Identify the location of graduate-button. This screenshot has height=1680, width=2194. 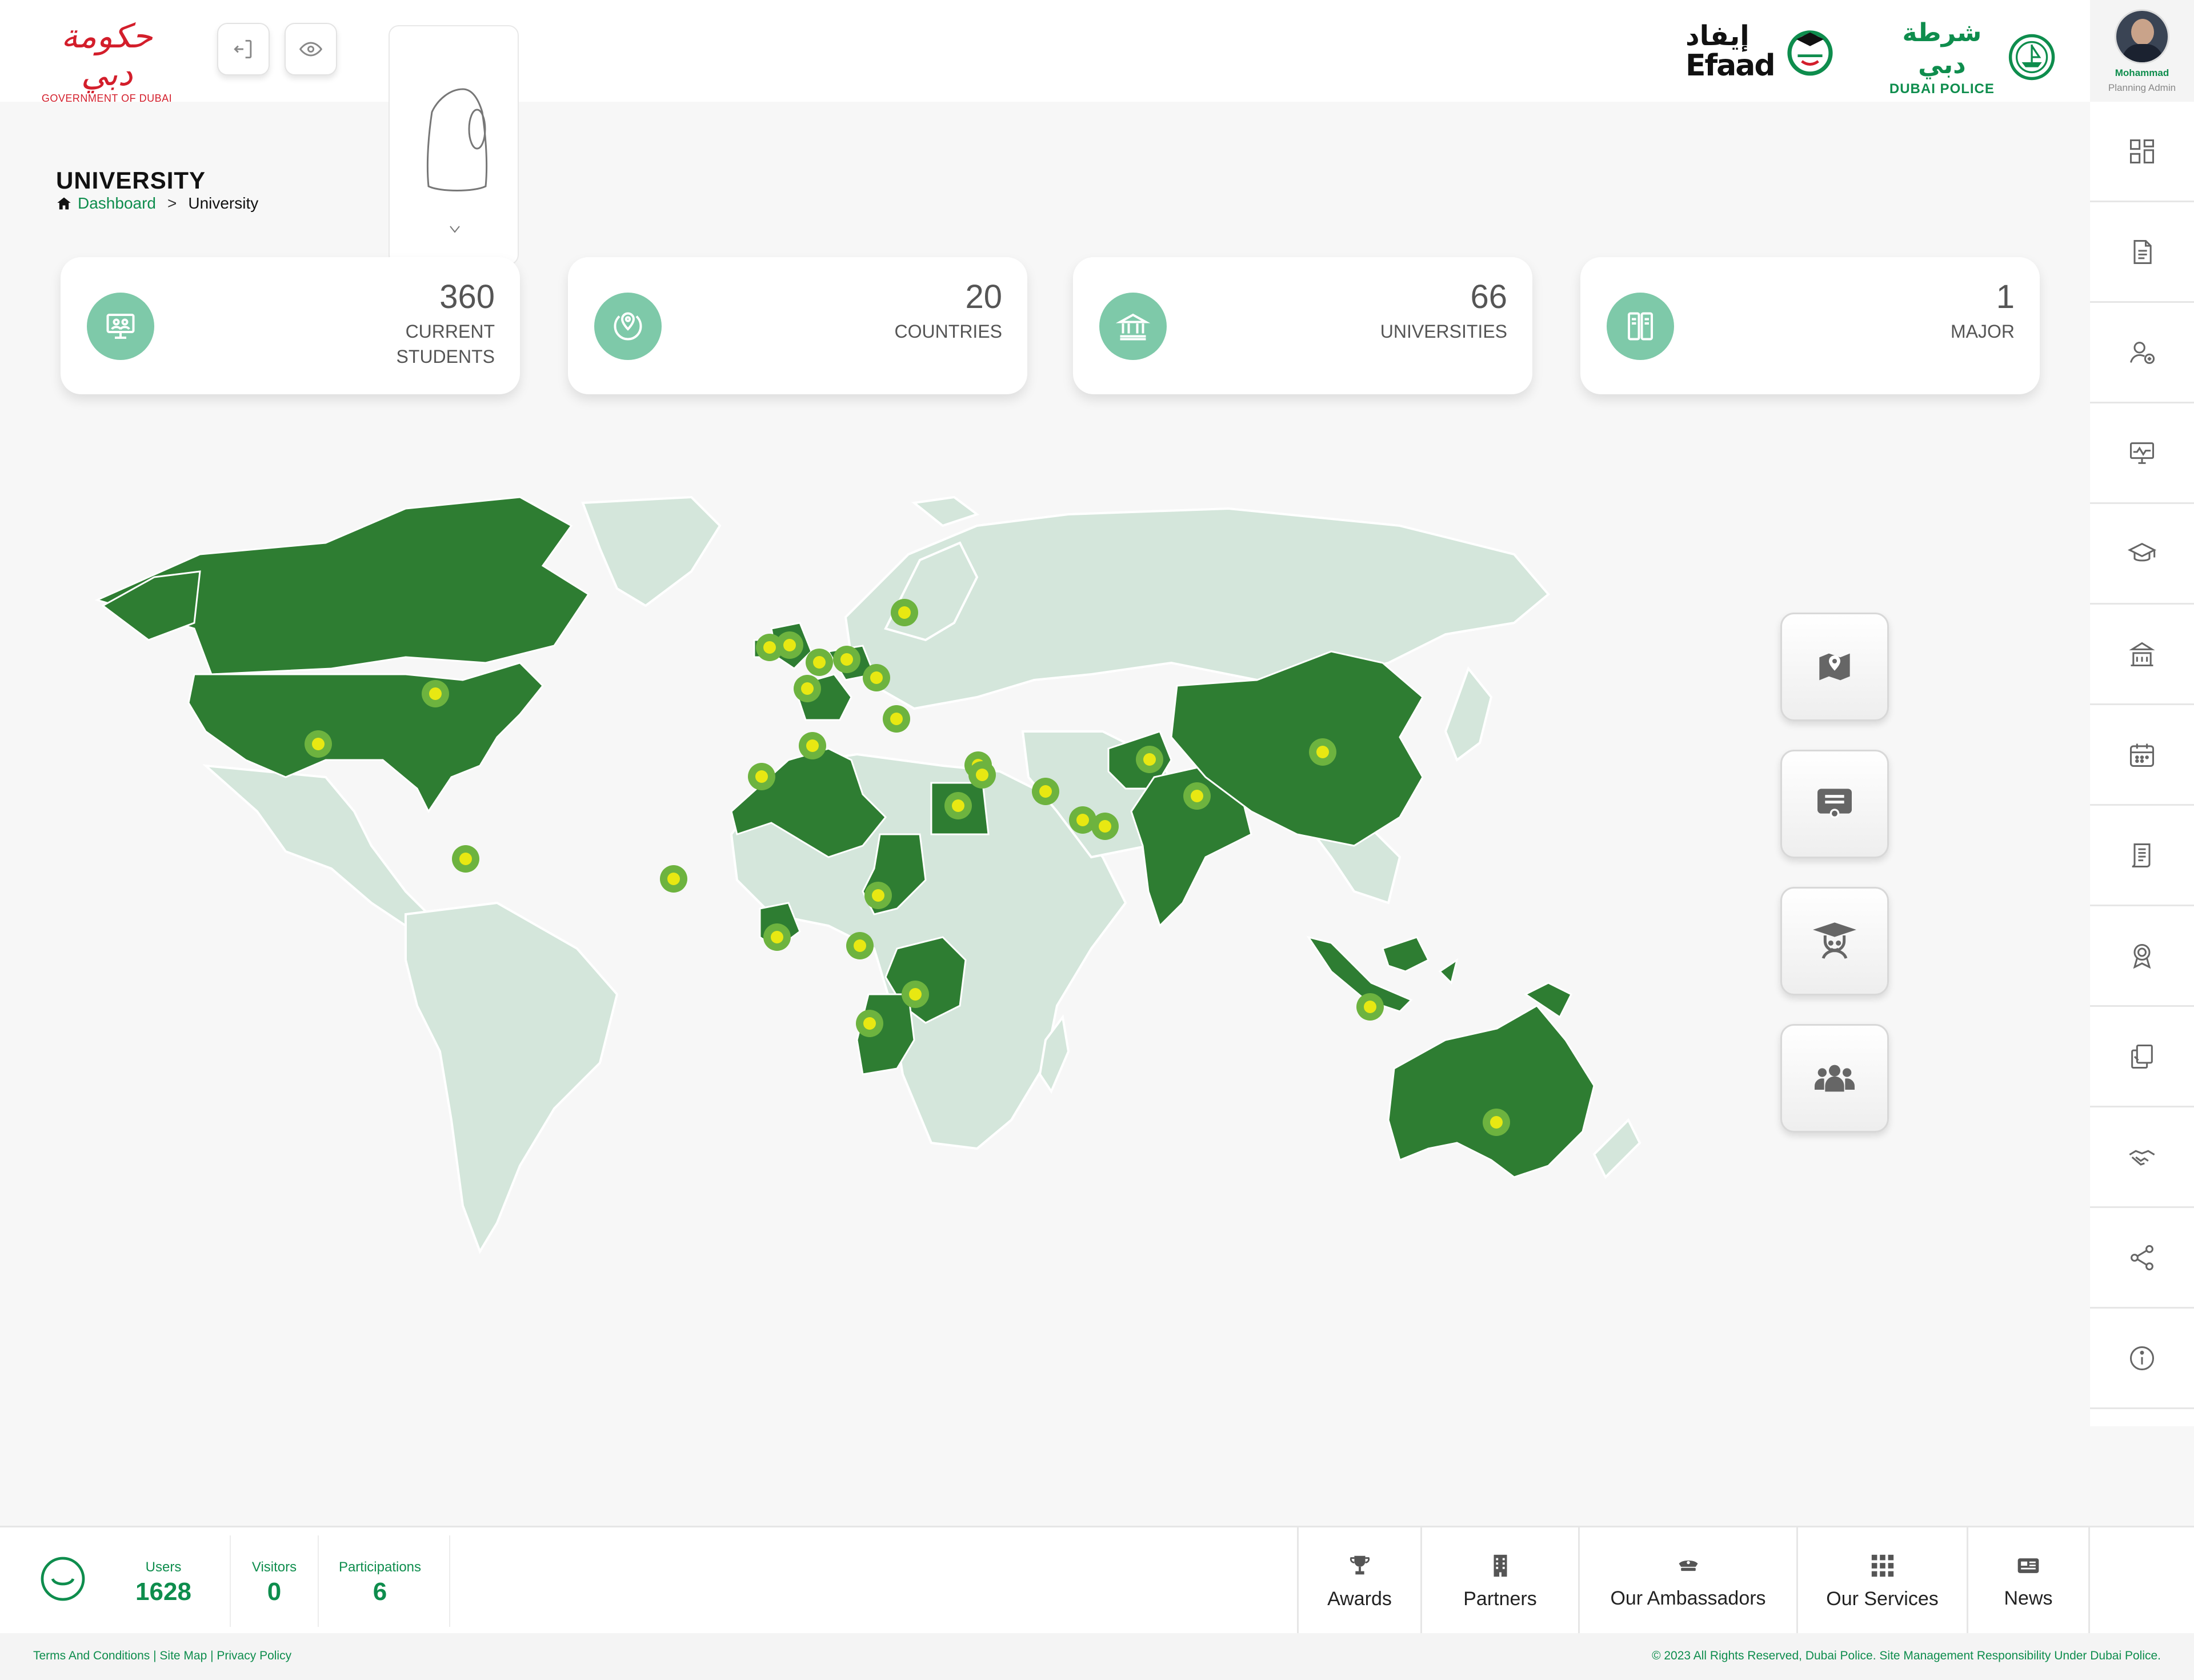
(1835, 941).